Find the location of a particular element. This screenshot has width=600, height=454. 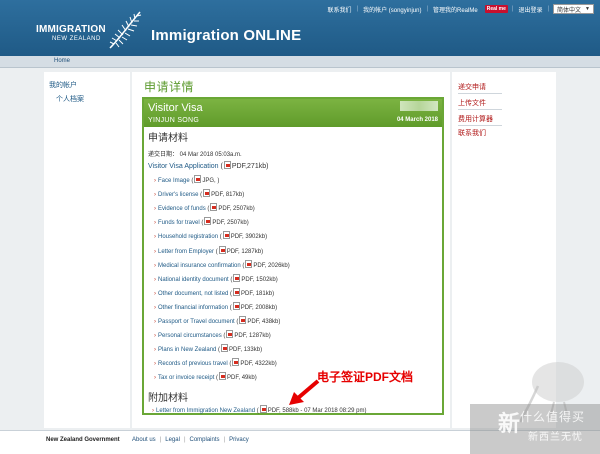

nz-government-logo: New Zealand Government is located at coordinates (83, 440).